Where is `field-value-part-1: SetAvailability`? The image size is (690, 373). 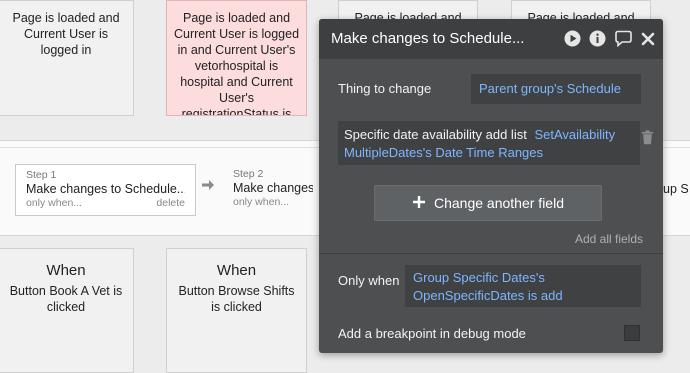 field-value-part-1: SetAvailability is located at coordinates (574, 134).